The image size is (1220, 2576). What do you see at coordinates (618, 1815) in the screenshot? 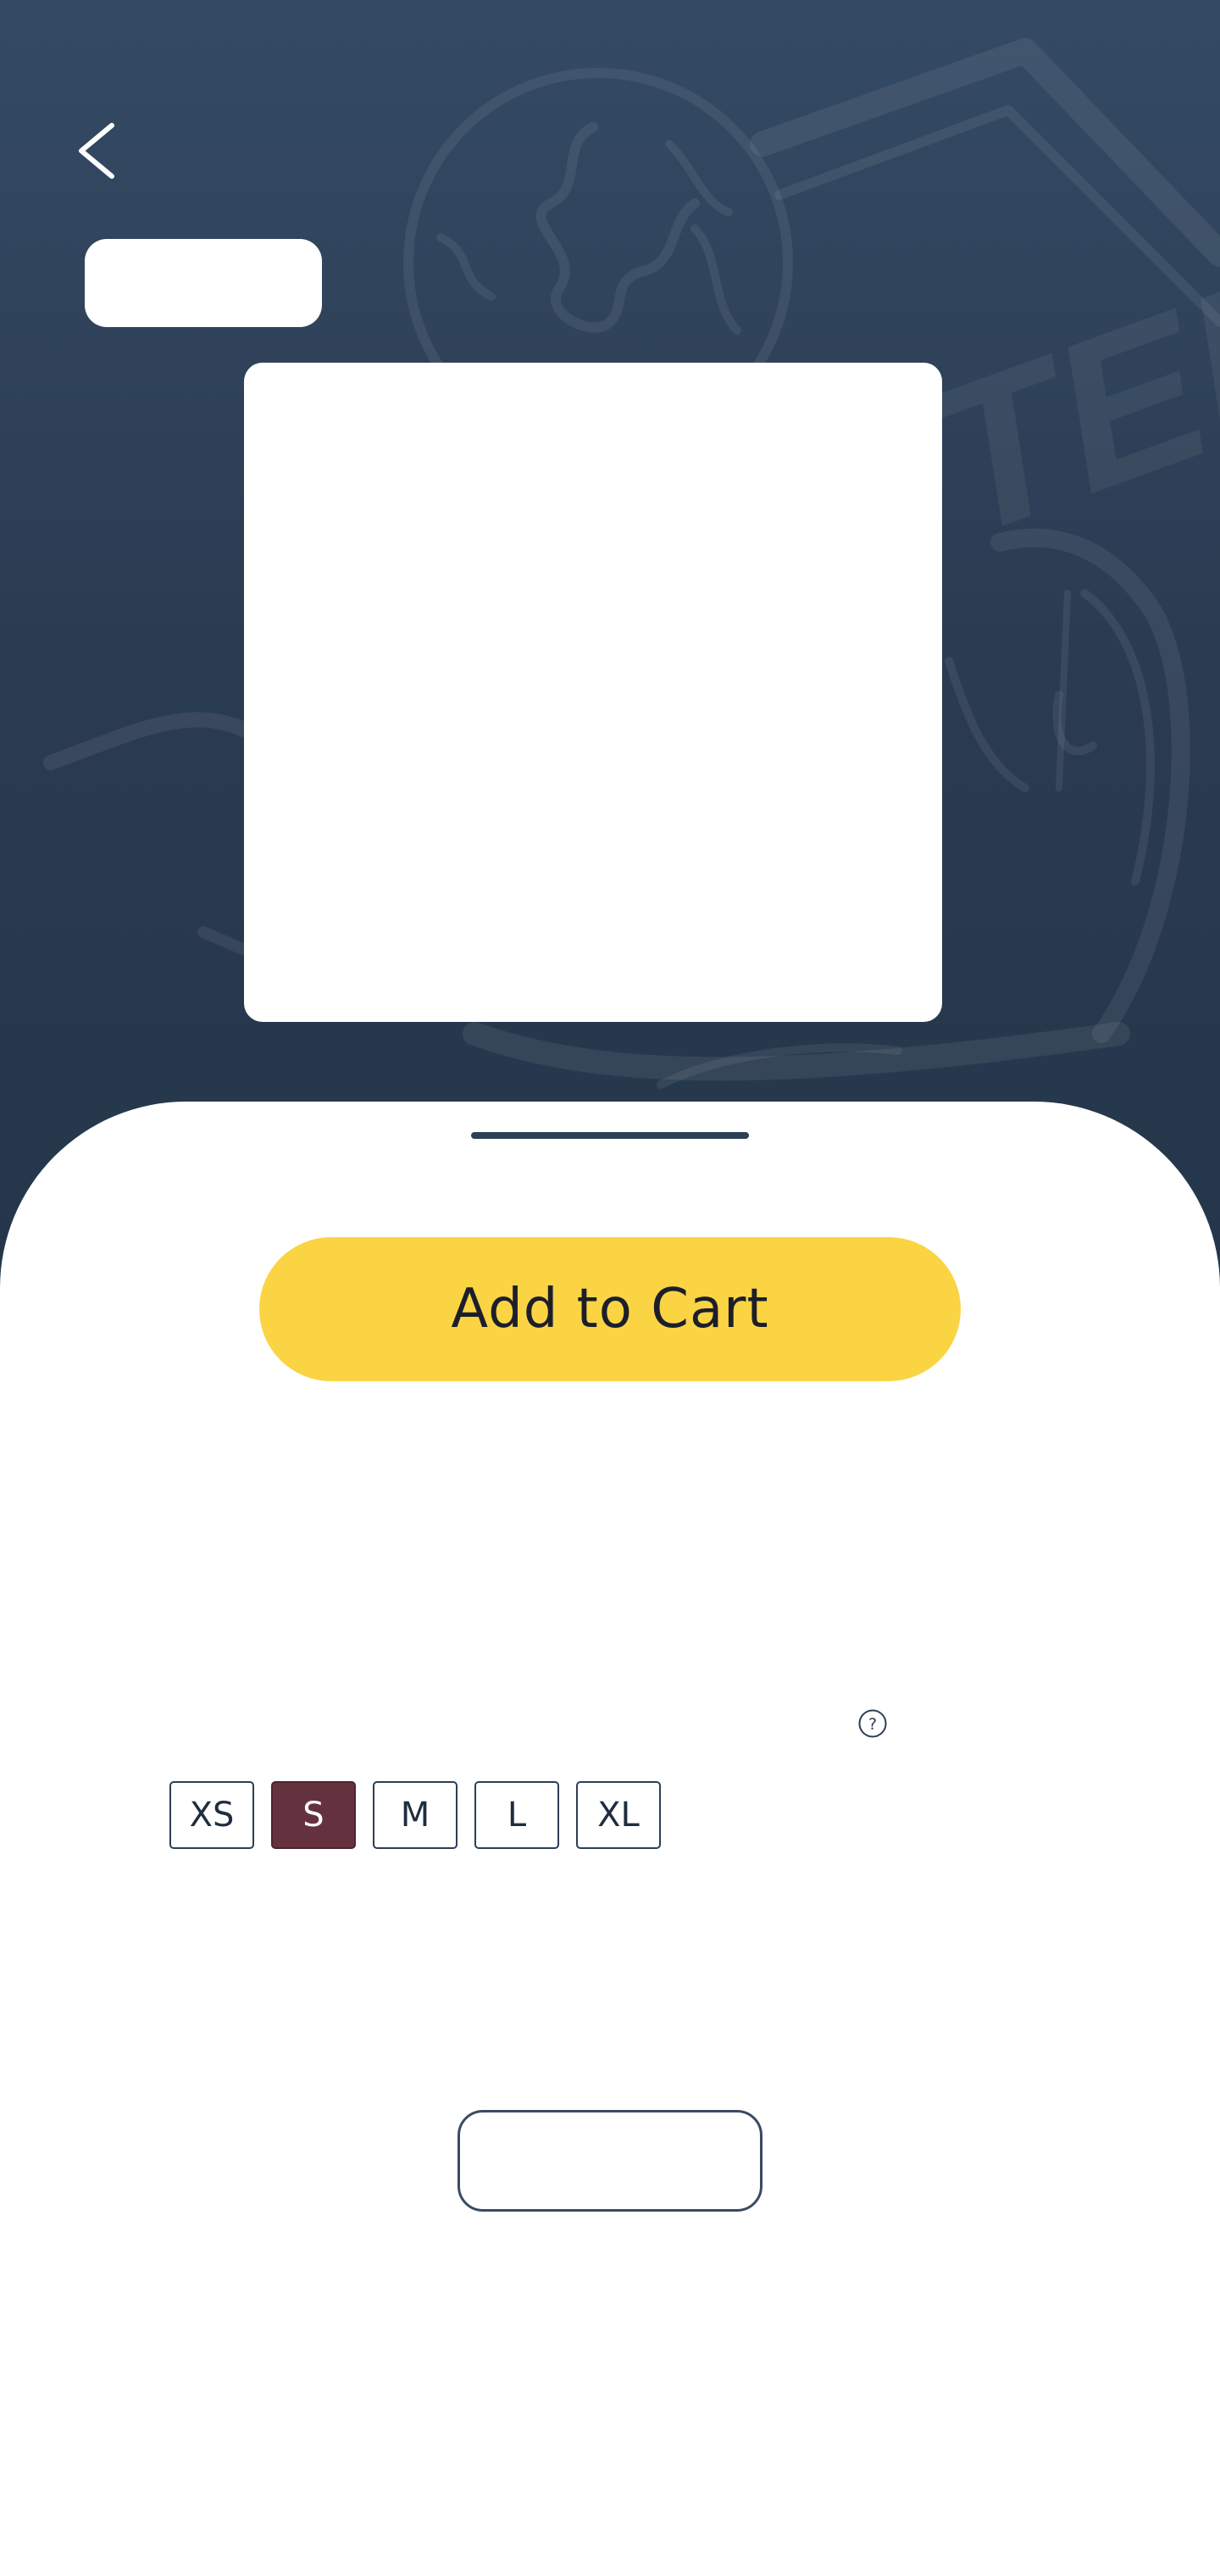
I see `size-option-xl: XL` at bounding box center [618, 1815].